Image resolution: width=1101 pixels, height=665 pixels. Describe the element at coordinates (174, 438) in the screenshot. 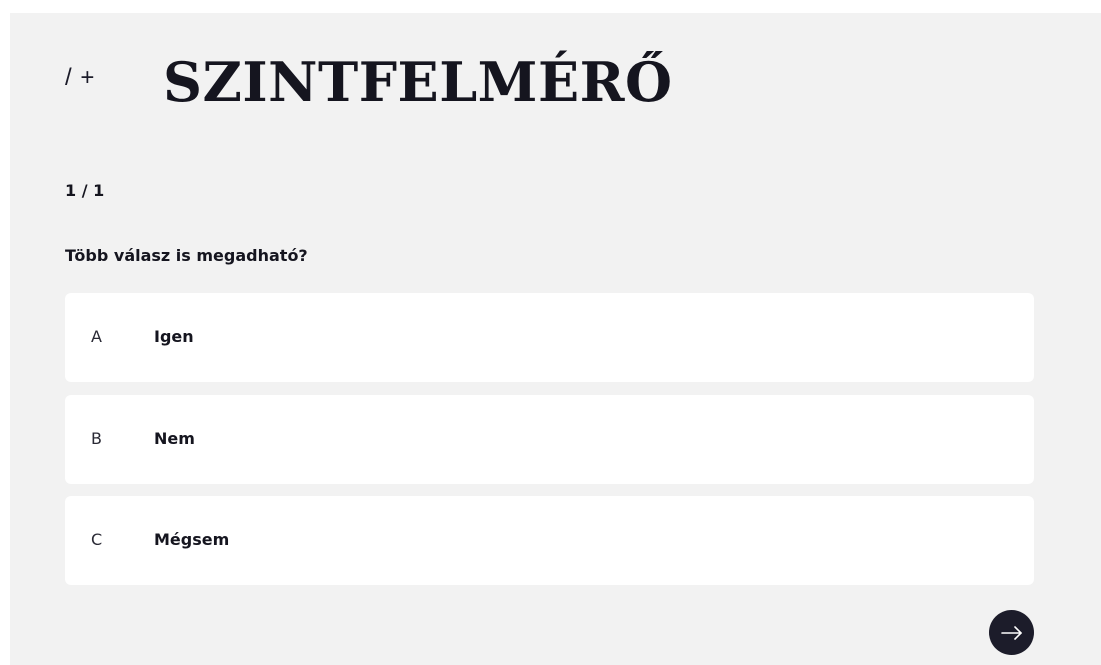

I see `option-label: Nem` at that location.